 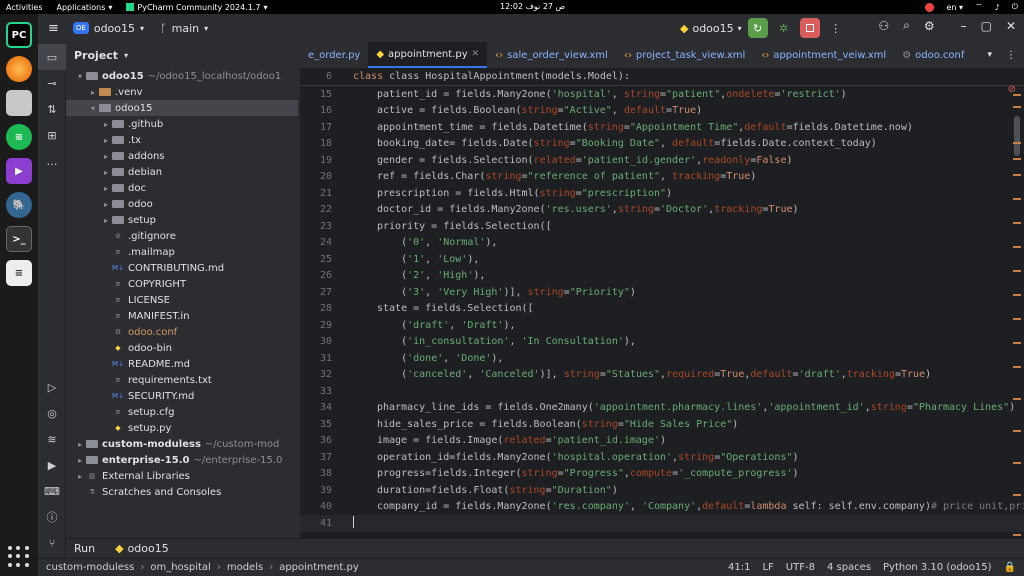 What do you see at coordinates (52, 439) in the screenshot?
I see `layers-icon: ≋` at bounding box center [52, 439].